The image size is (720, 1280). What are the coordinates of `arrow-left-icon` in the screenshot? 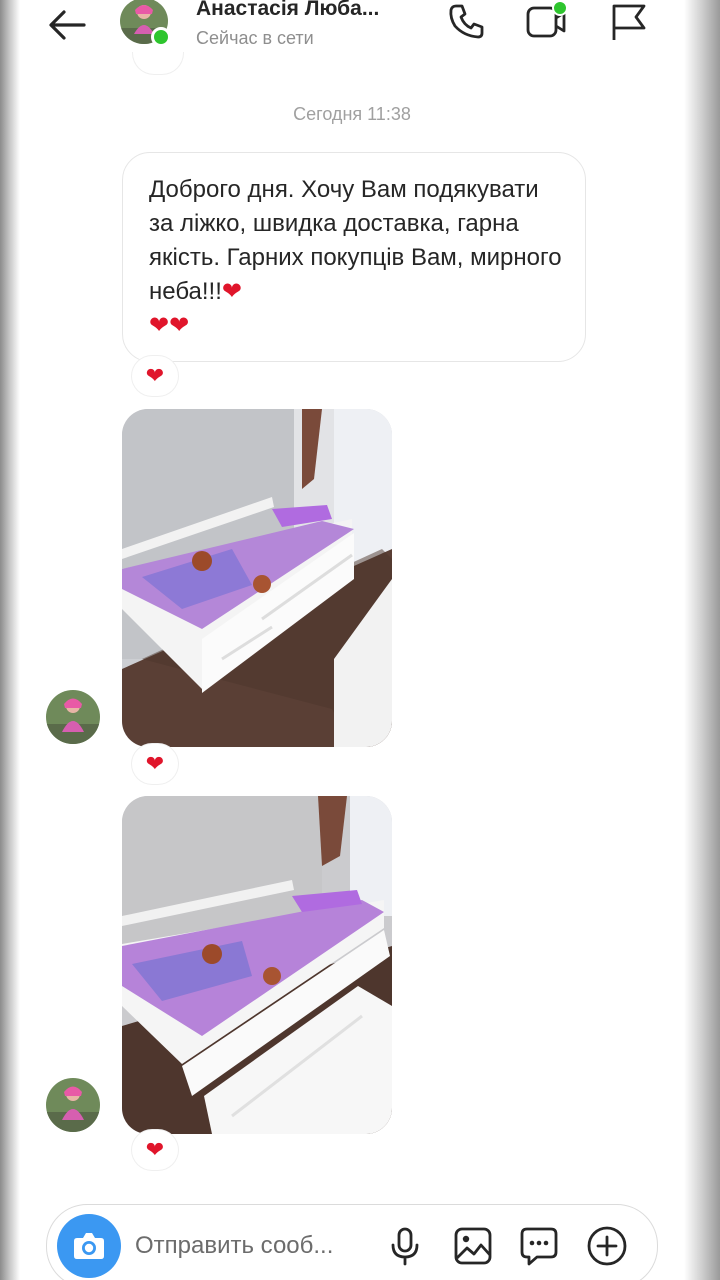 It's located at (67, 25).